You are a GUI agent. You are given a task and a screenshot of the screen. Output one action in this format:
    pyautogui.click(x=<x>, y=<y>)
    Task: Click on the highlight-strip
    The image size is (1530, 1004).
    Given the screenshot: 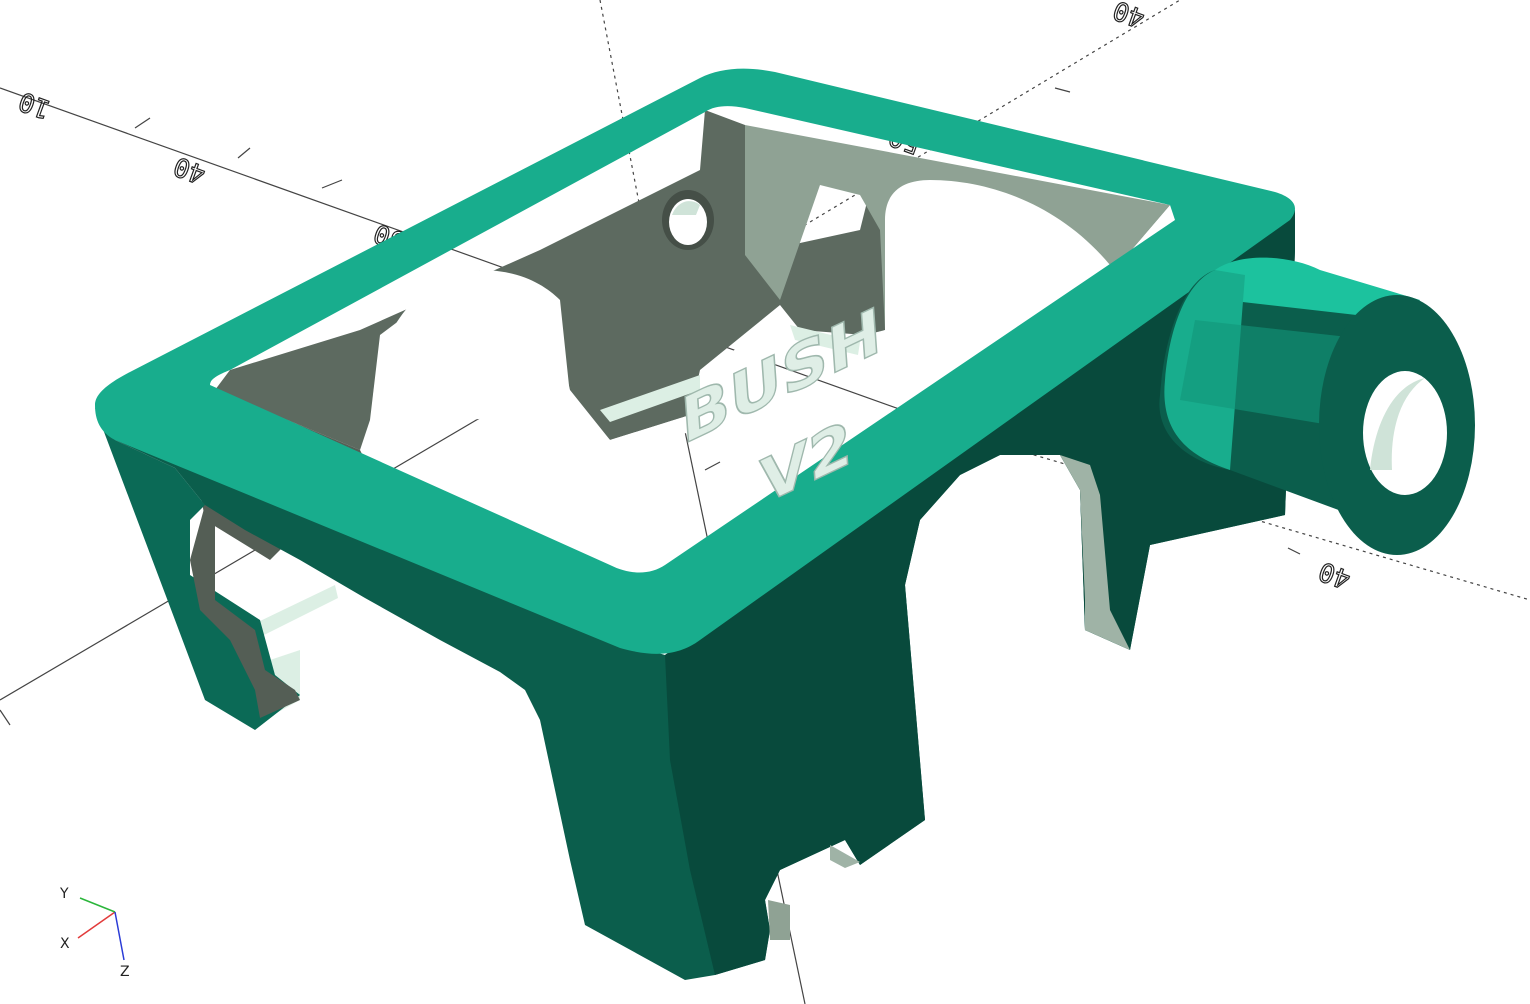 What is the action you would take?
    pyautogui.click(x=298, y=610)
    